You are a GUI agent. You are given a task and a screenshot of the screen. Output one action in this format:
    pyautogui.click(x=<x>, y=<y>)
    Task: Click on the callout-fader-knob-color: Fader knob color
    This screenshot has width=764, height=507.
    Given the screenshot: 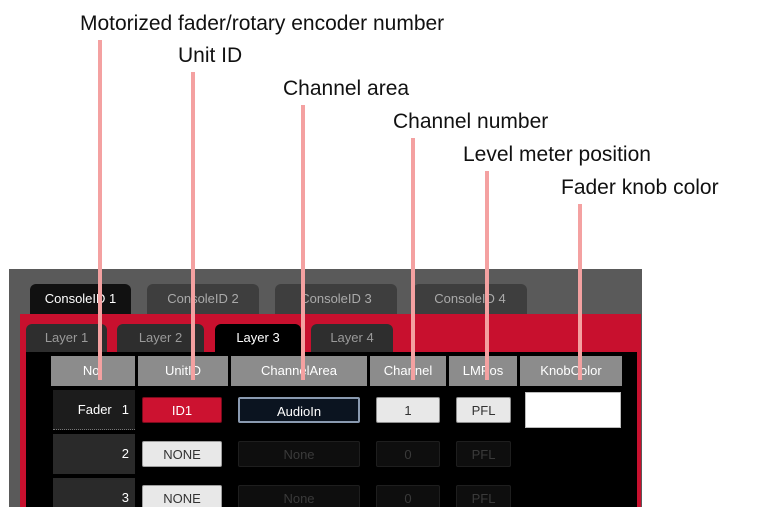 What is the action you would take?
    pyautogui.click(x=640, y=187)
    